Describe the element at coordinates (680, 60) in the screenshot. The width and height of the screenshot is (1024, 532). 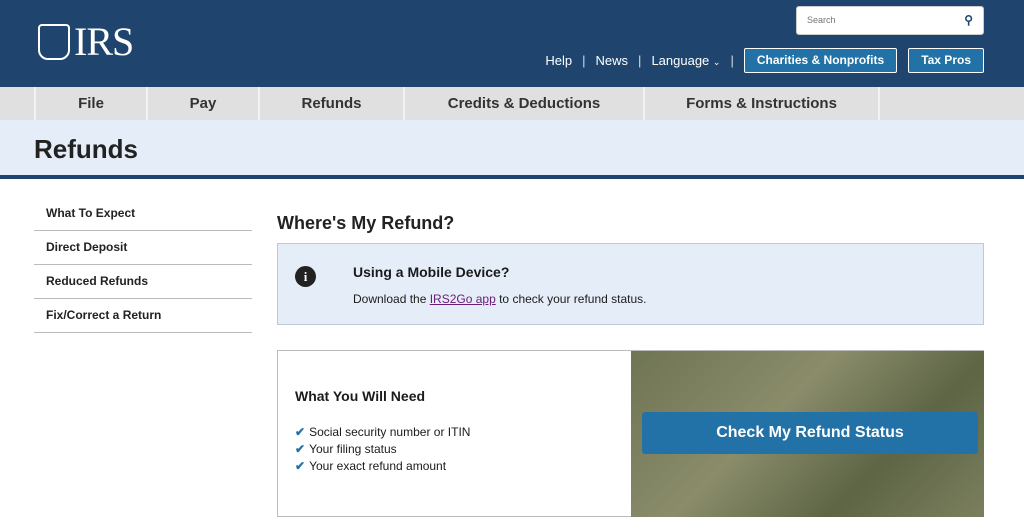
I see `language-label: Language` at that location.